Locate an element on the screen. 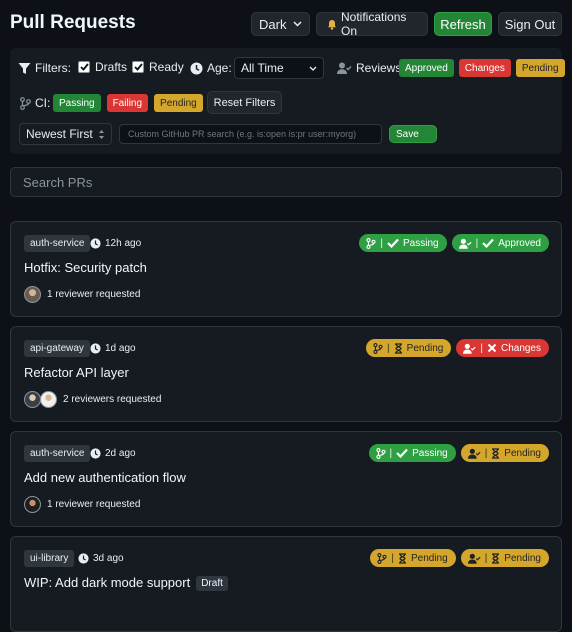  pr-age: 1d ago is located at coordinates (113, 348).